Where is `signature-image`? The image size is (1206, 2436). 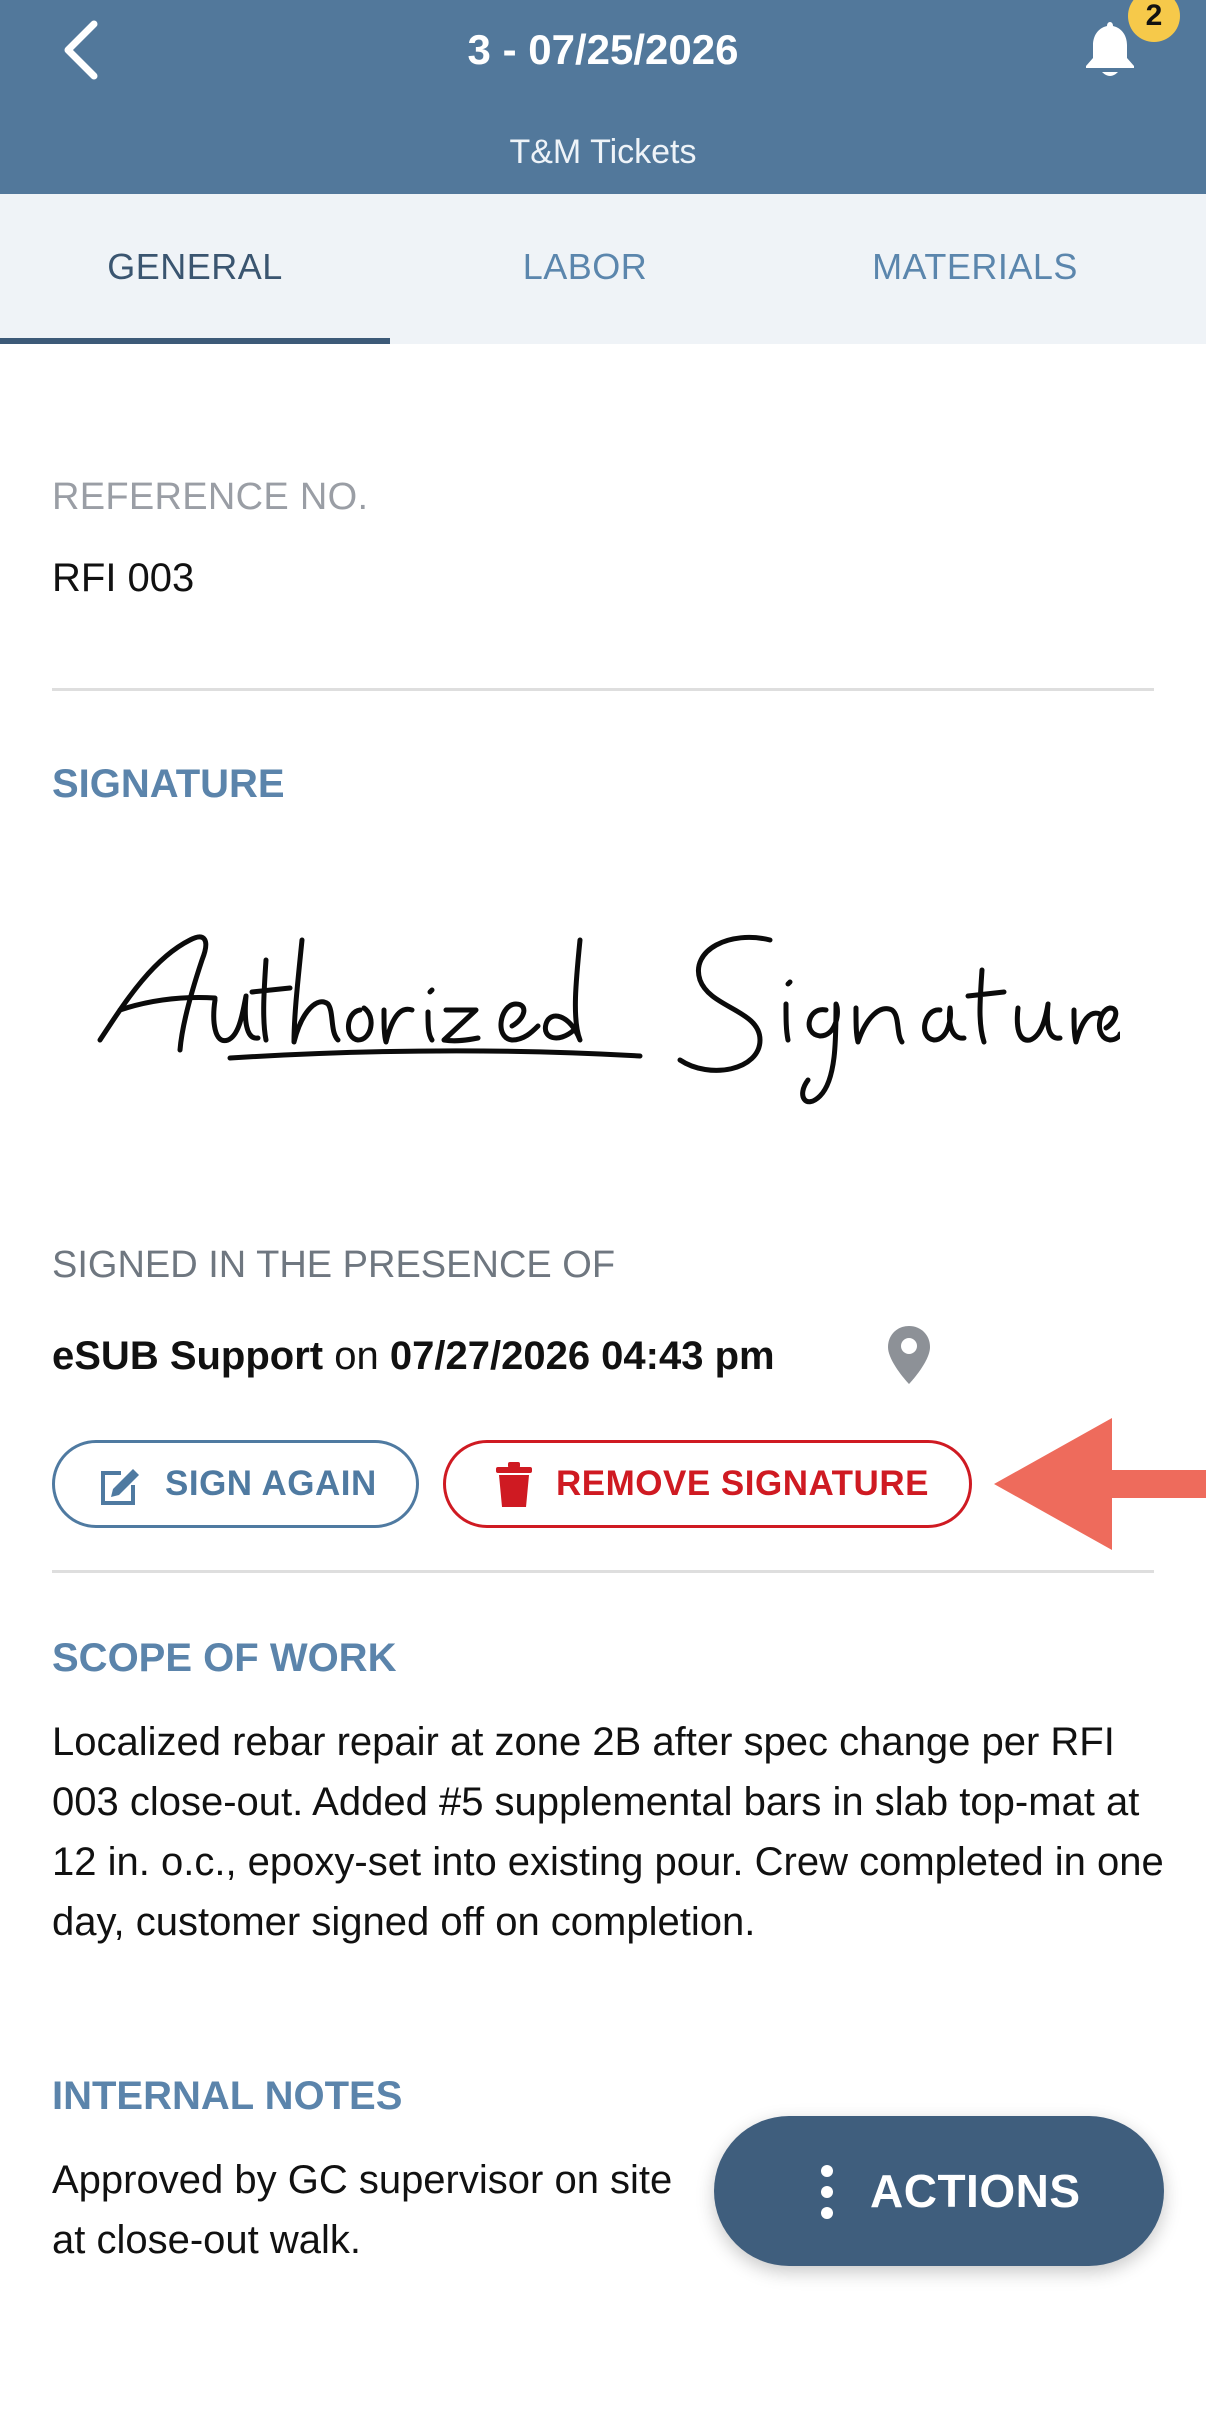 signature-image is located at coordinates (608, 1019).